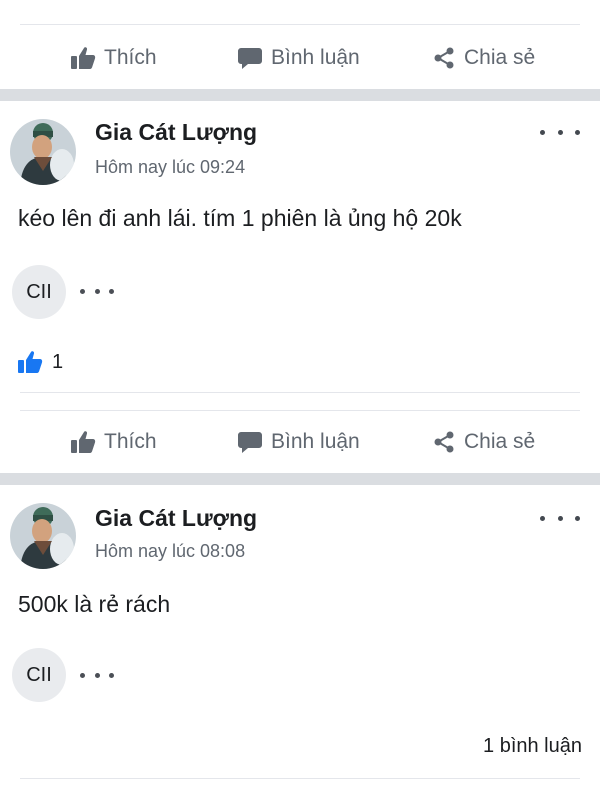  What do you see at coordinates (30, 362) in the screenshot?
I see `blue-thumbs-up-icon` at bounding box center [30, 362].